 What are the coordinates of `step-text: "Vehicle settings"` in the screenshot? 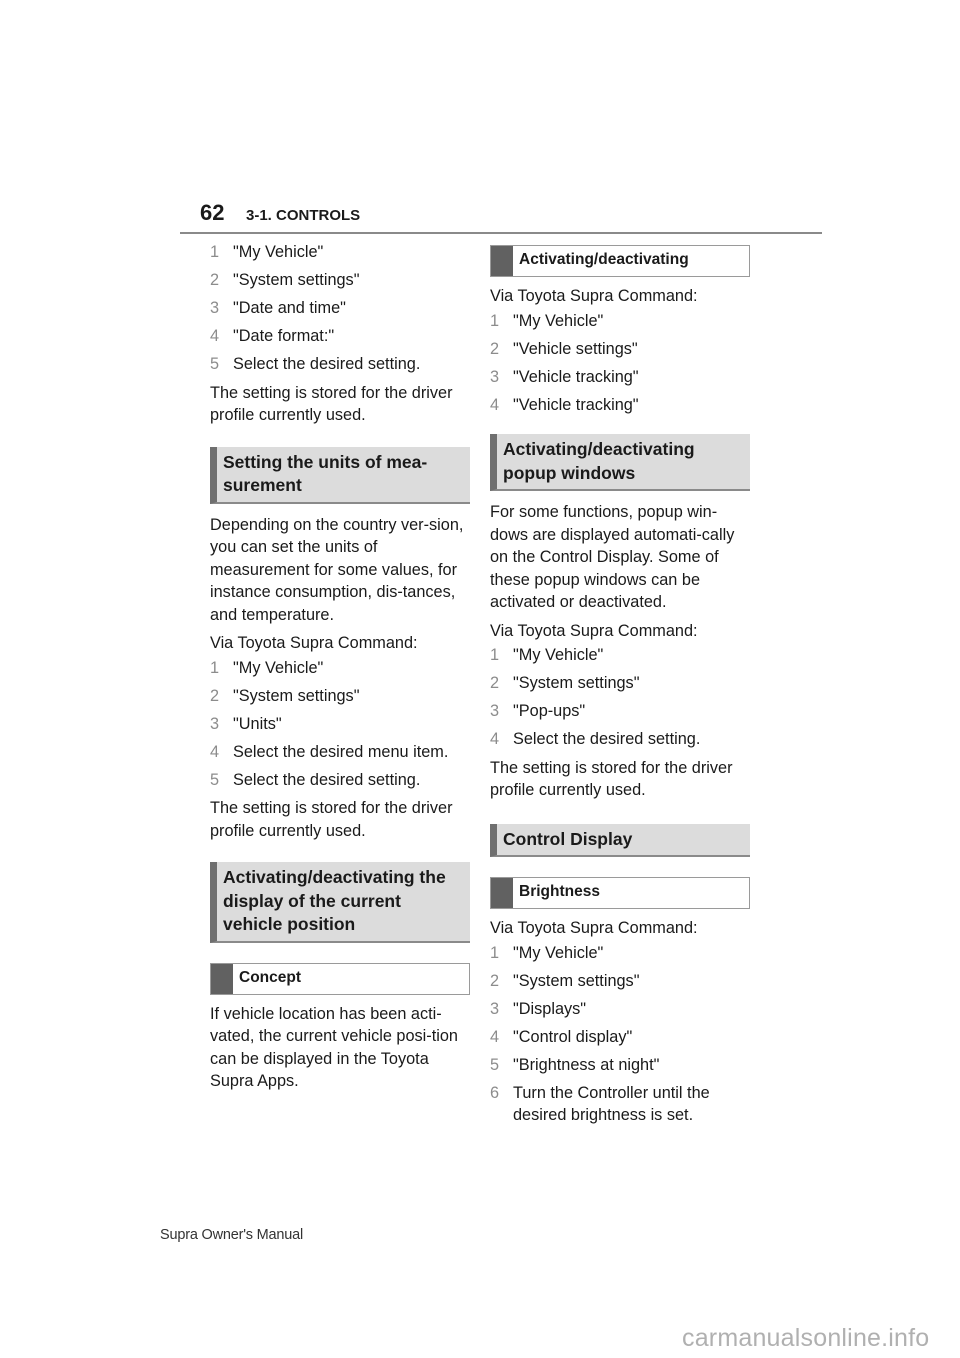 It's located at (575, 348).